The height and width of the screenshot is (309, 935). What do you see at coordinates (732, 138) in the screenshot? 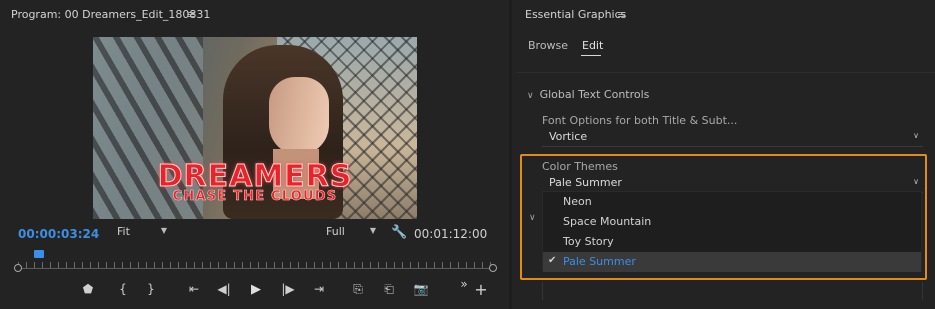
I see `font-dropdown: Vortice ∨` at bounding box center [732, 138].